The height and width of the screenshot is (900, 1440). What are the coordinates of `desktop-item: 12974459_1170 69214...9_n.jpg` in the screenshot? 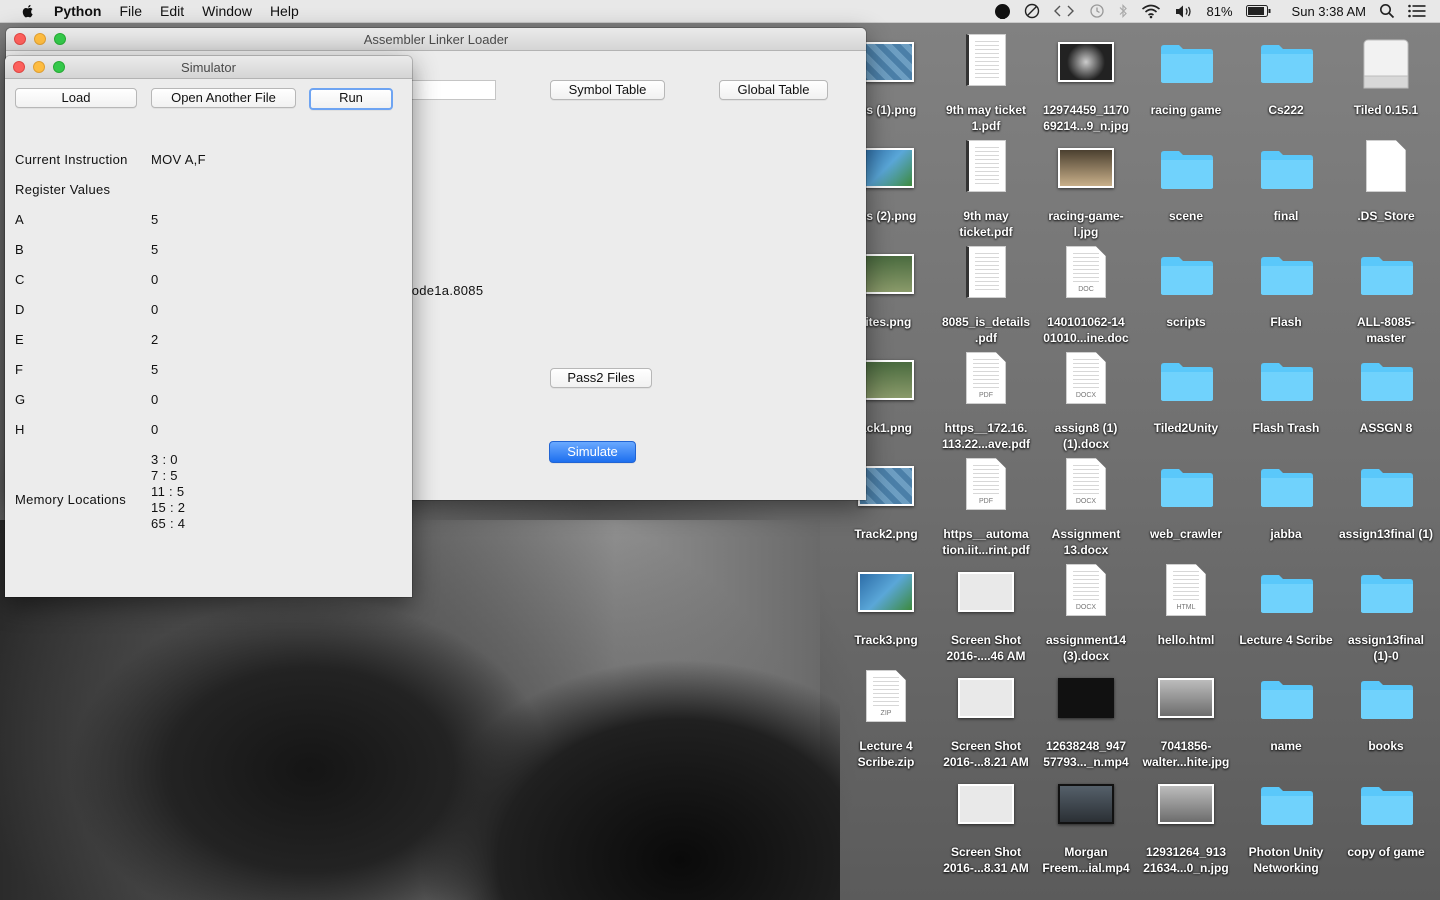 It's located at (1086, 84).